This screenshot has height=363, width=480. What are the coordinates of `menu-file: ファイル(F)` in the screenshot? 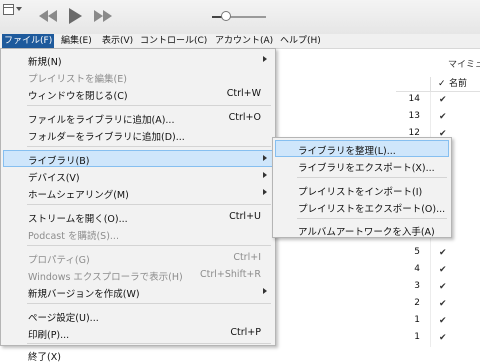 It's located at (28, 41).